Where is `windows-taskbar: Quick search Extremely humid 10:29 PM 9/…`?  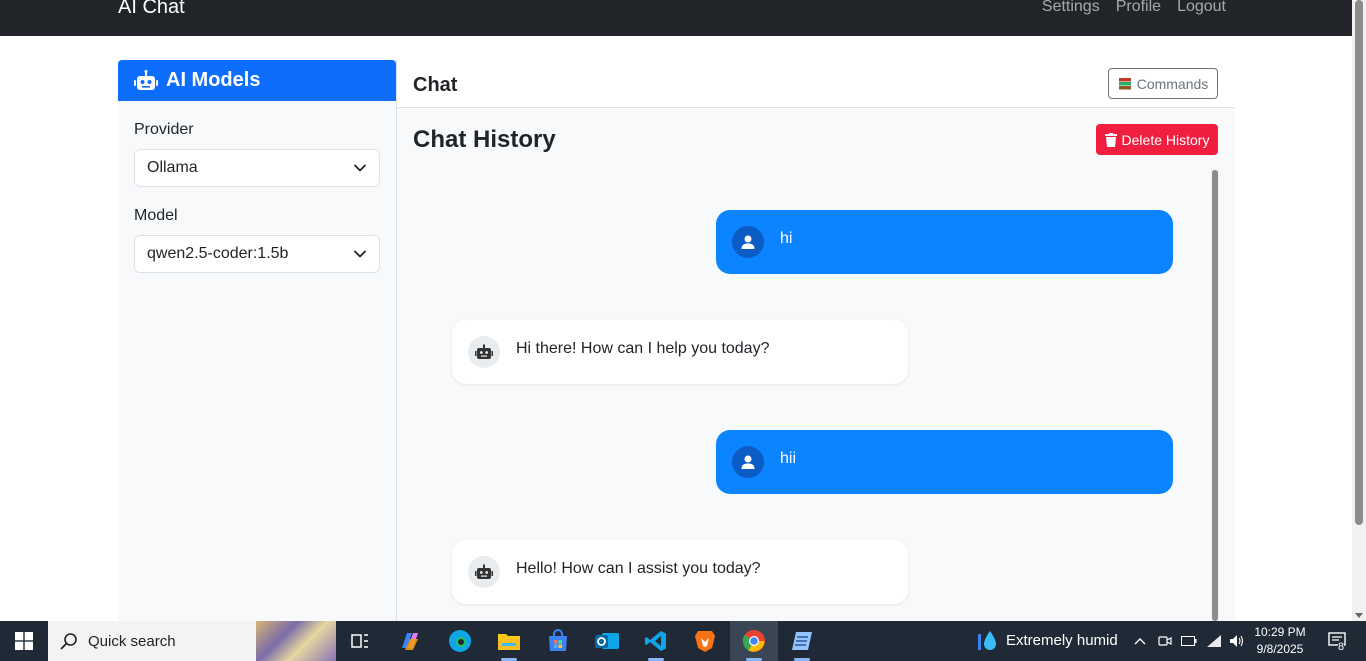 windows-taskbar: Quick search Extremely humid 10:29 PM 9/… is located at coordinates (683, 641).